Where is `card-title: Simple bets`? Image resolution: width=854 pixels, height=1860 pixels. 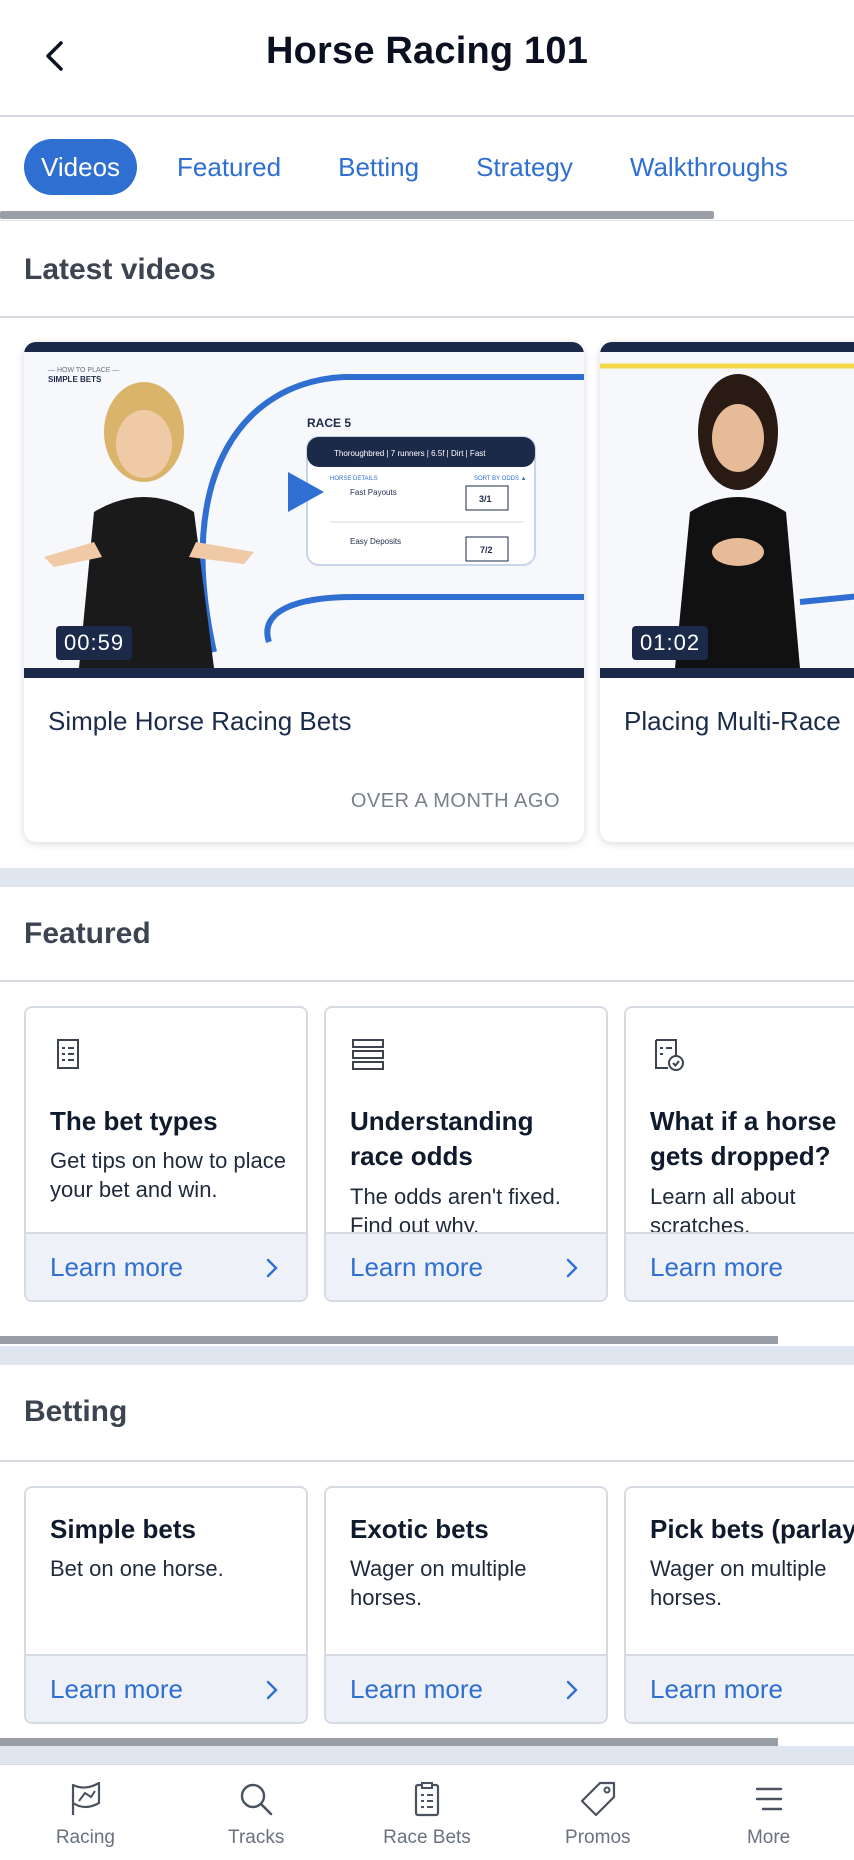 card-title: Simple bets is located at coordinates (123, 1529).